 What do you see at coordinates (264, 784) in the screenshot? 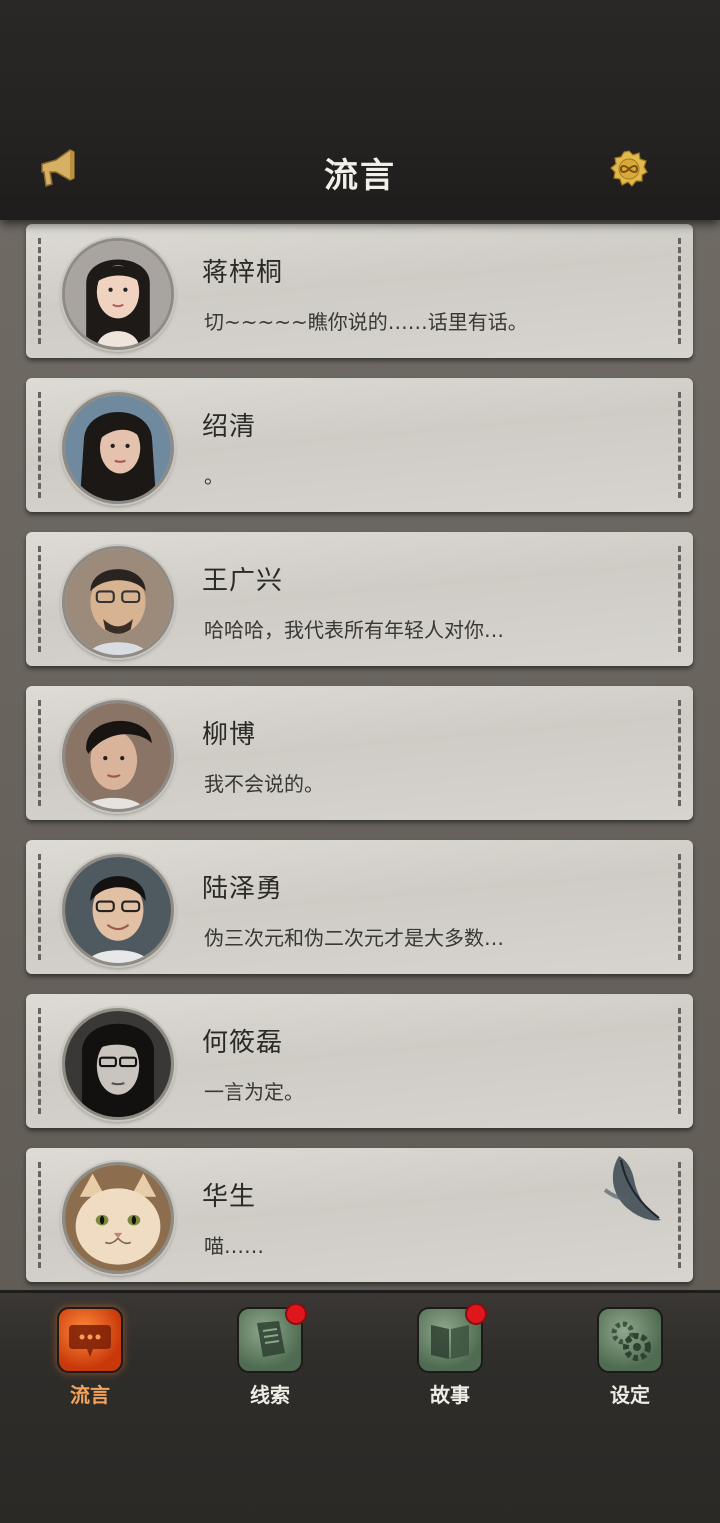
I see `contact-message: 我不会说的。` at bounding box center [264, 784].